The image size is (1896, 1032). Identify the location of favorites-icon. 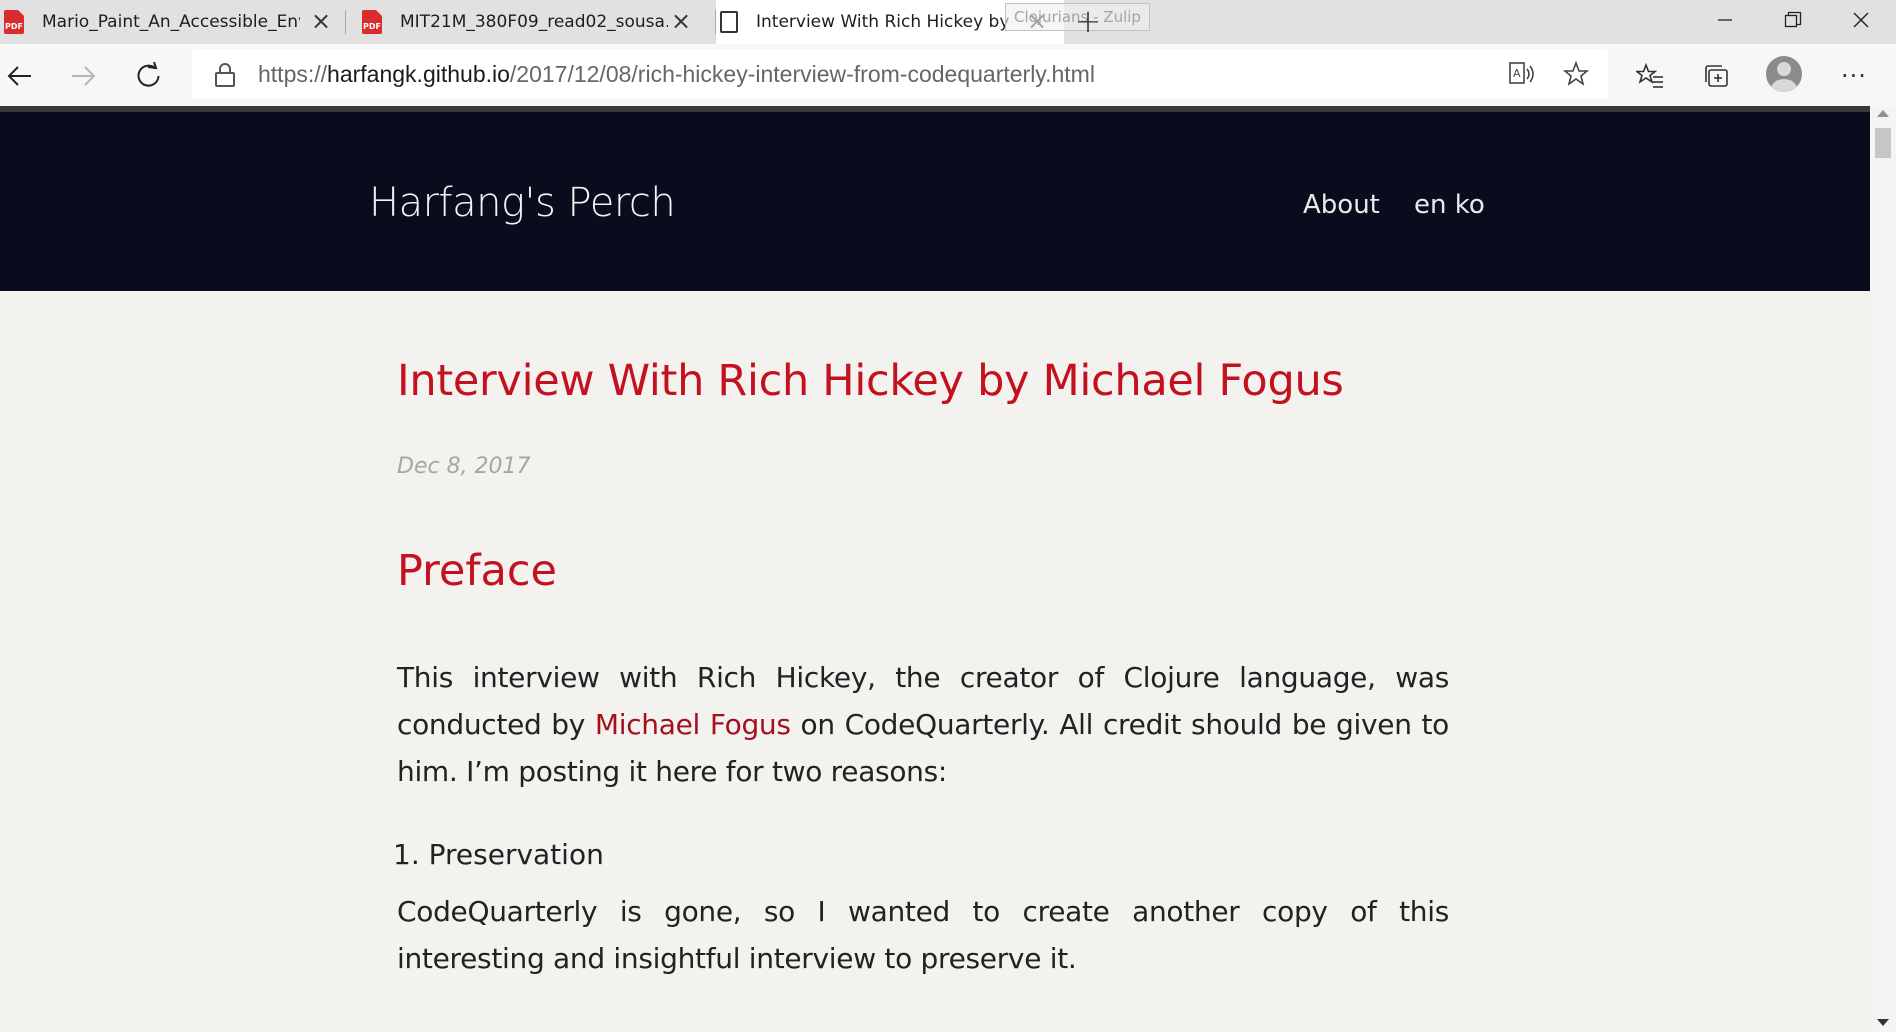
(1649, 75).